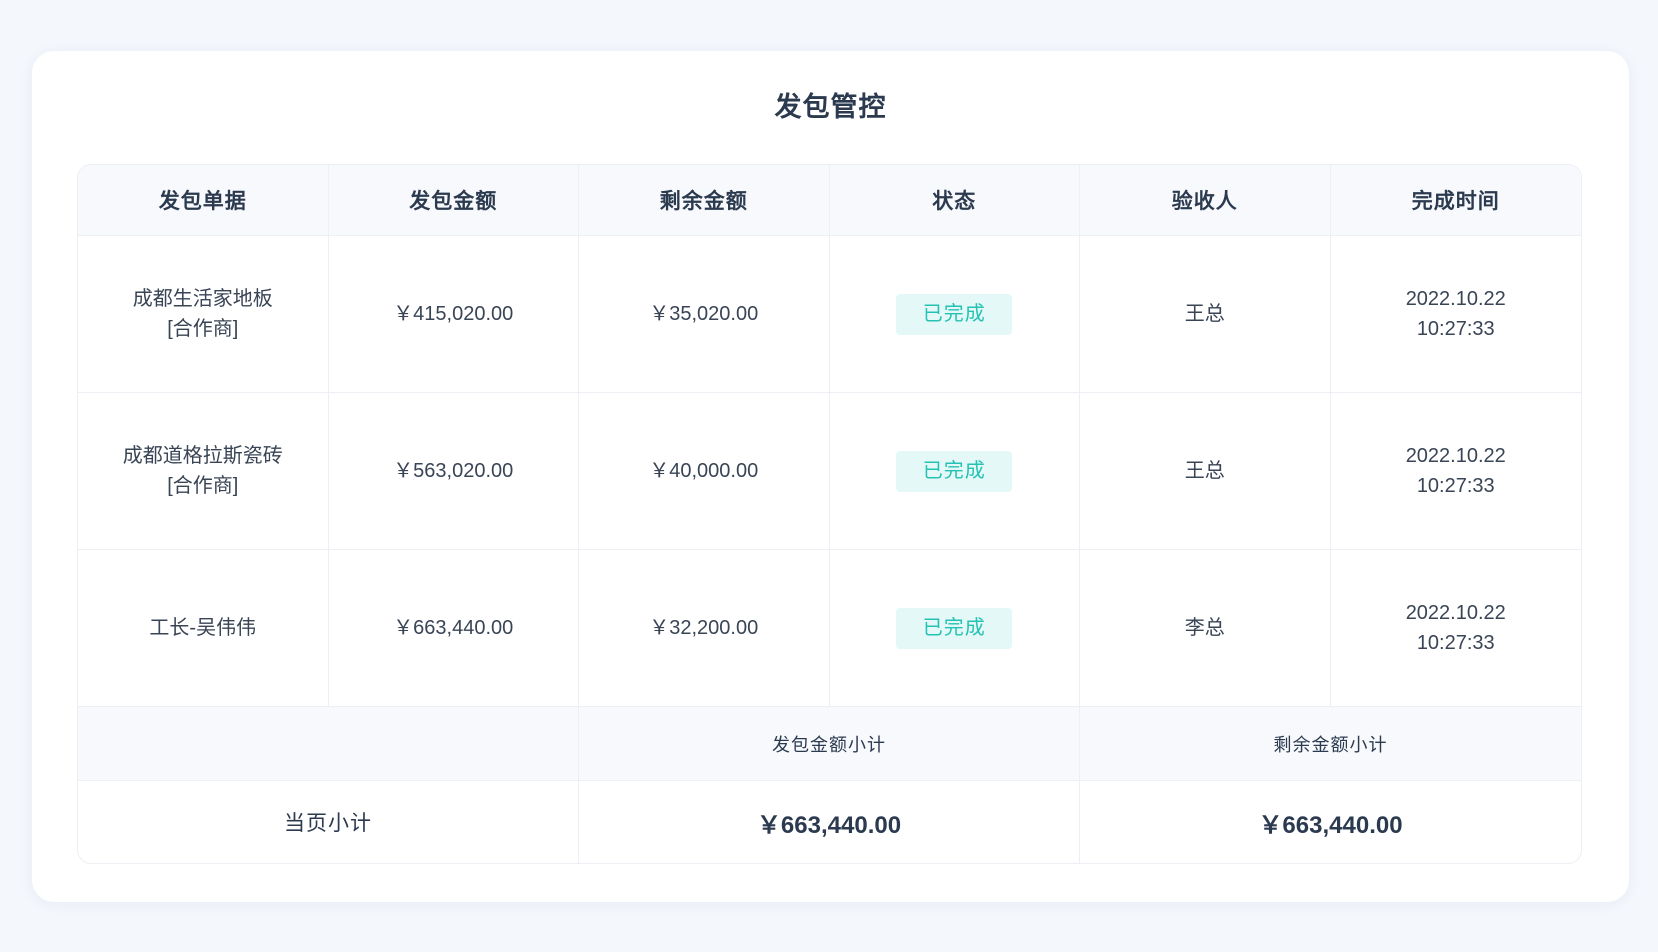 The width and height of the screenshot is (1658, 952). I want to click on document-cell: 成都生活家地板 [合作商], so click(203, 314).